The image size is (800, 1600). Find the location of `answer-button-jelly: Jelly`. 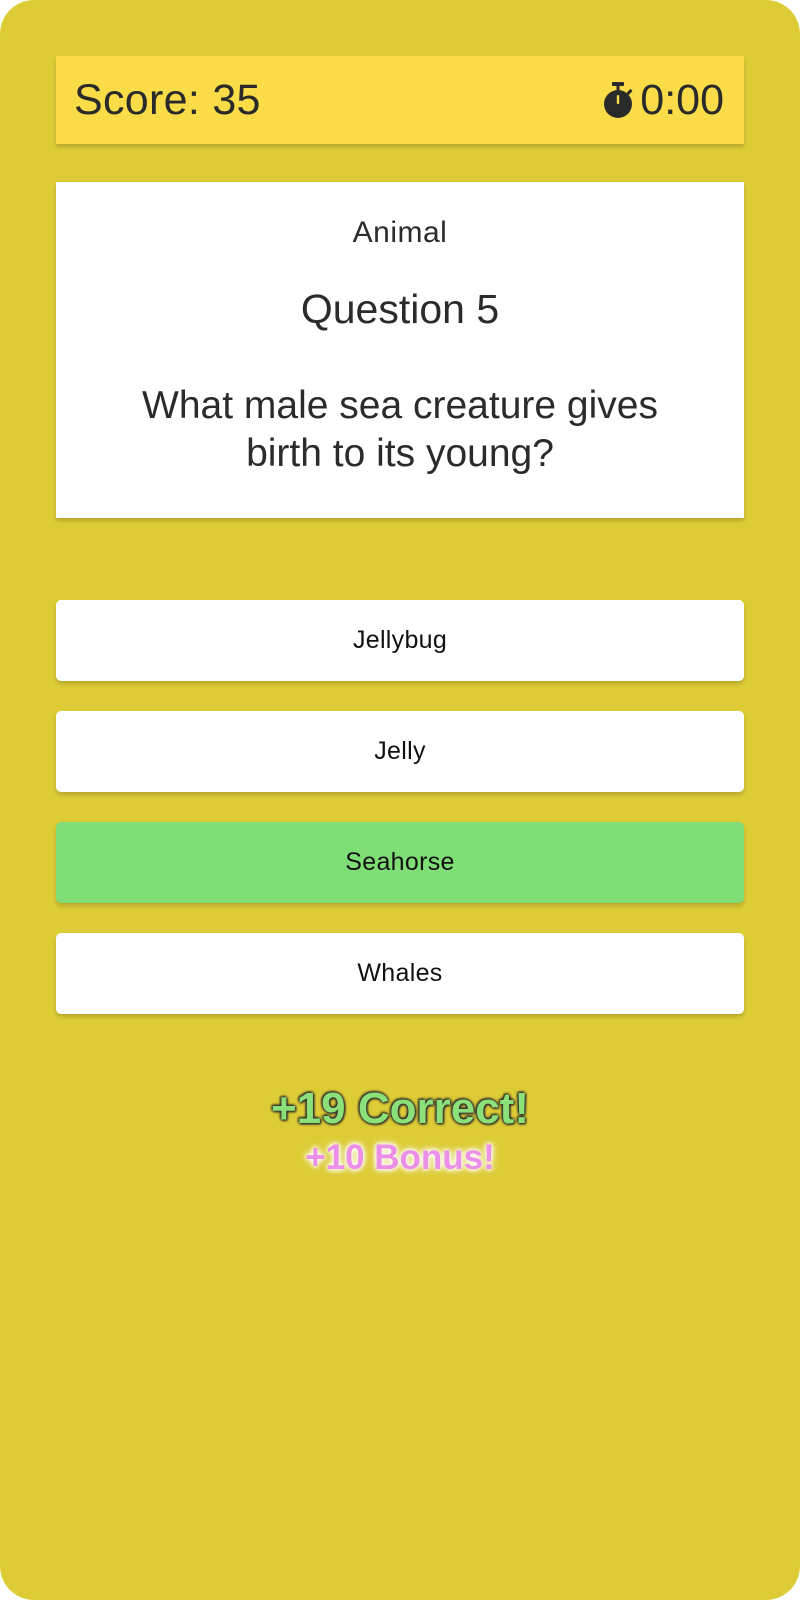

answer-button-jelly: Jelly is located at coordinates (400, 751).